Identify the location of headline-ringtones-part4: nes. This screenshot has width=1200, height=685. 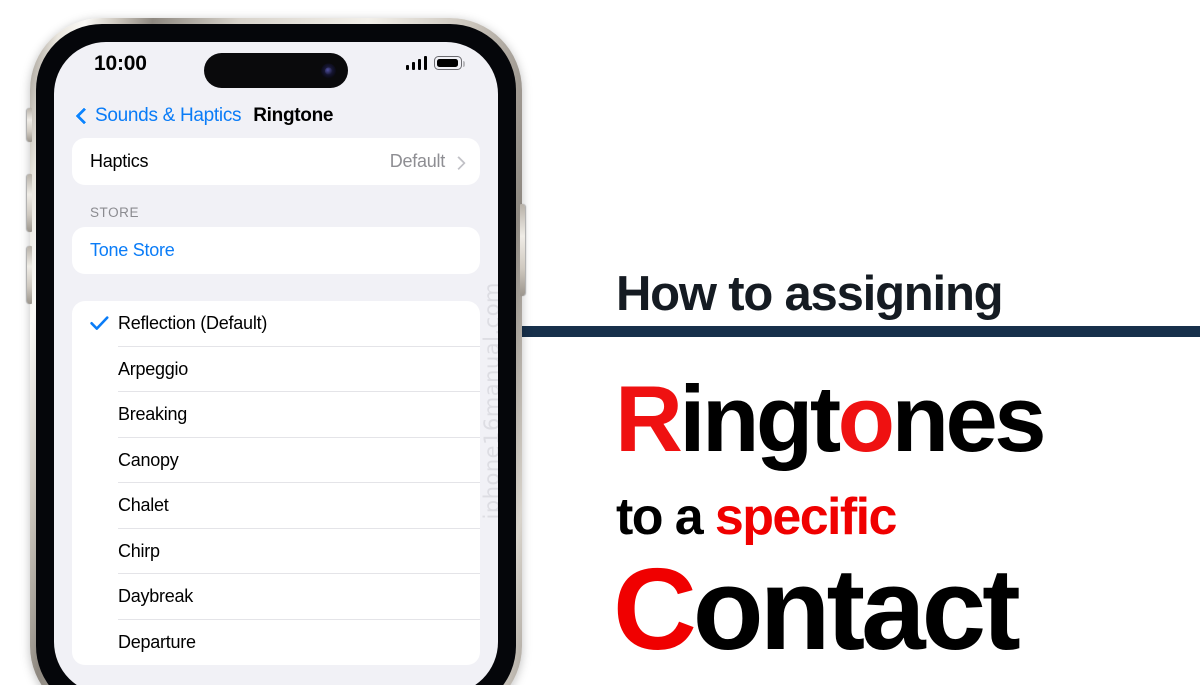
(969, 418).